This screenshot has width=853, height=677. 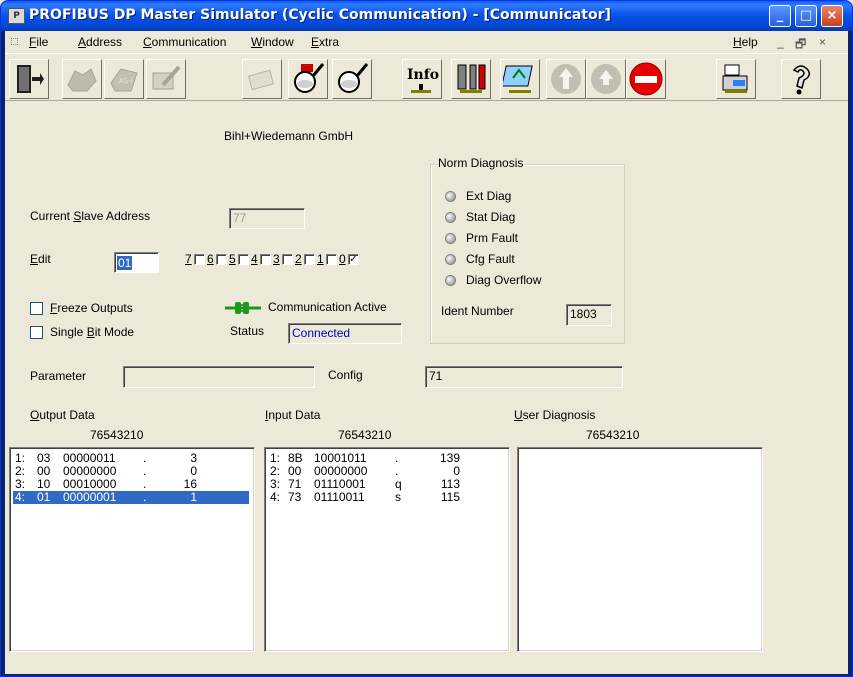 What do you see at coordinates (386, 458) in the screenshot?
I see `input-data-row: 1: 8B 10001011. 139` at bounding box center [386, 458].